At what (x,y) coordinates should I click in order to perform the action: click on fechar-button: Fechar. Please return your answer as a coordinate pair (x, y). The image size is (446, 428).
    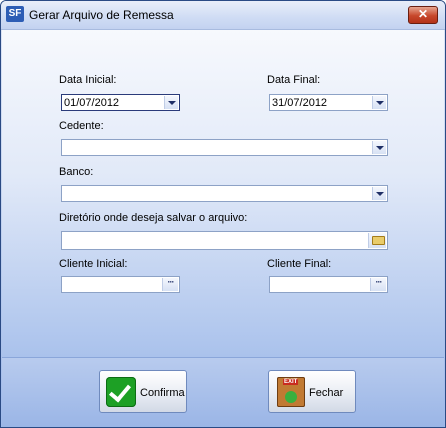
    Looking at the image, I should click on (312, 391).